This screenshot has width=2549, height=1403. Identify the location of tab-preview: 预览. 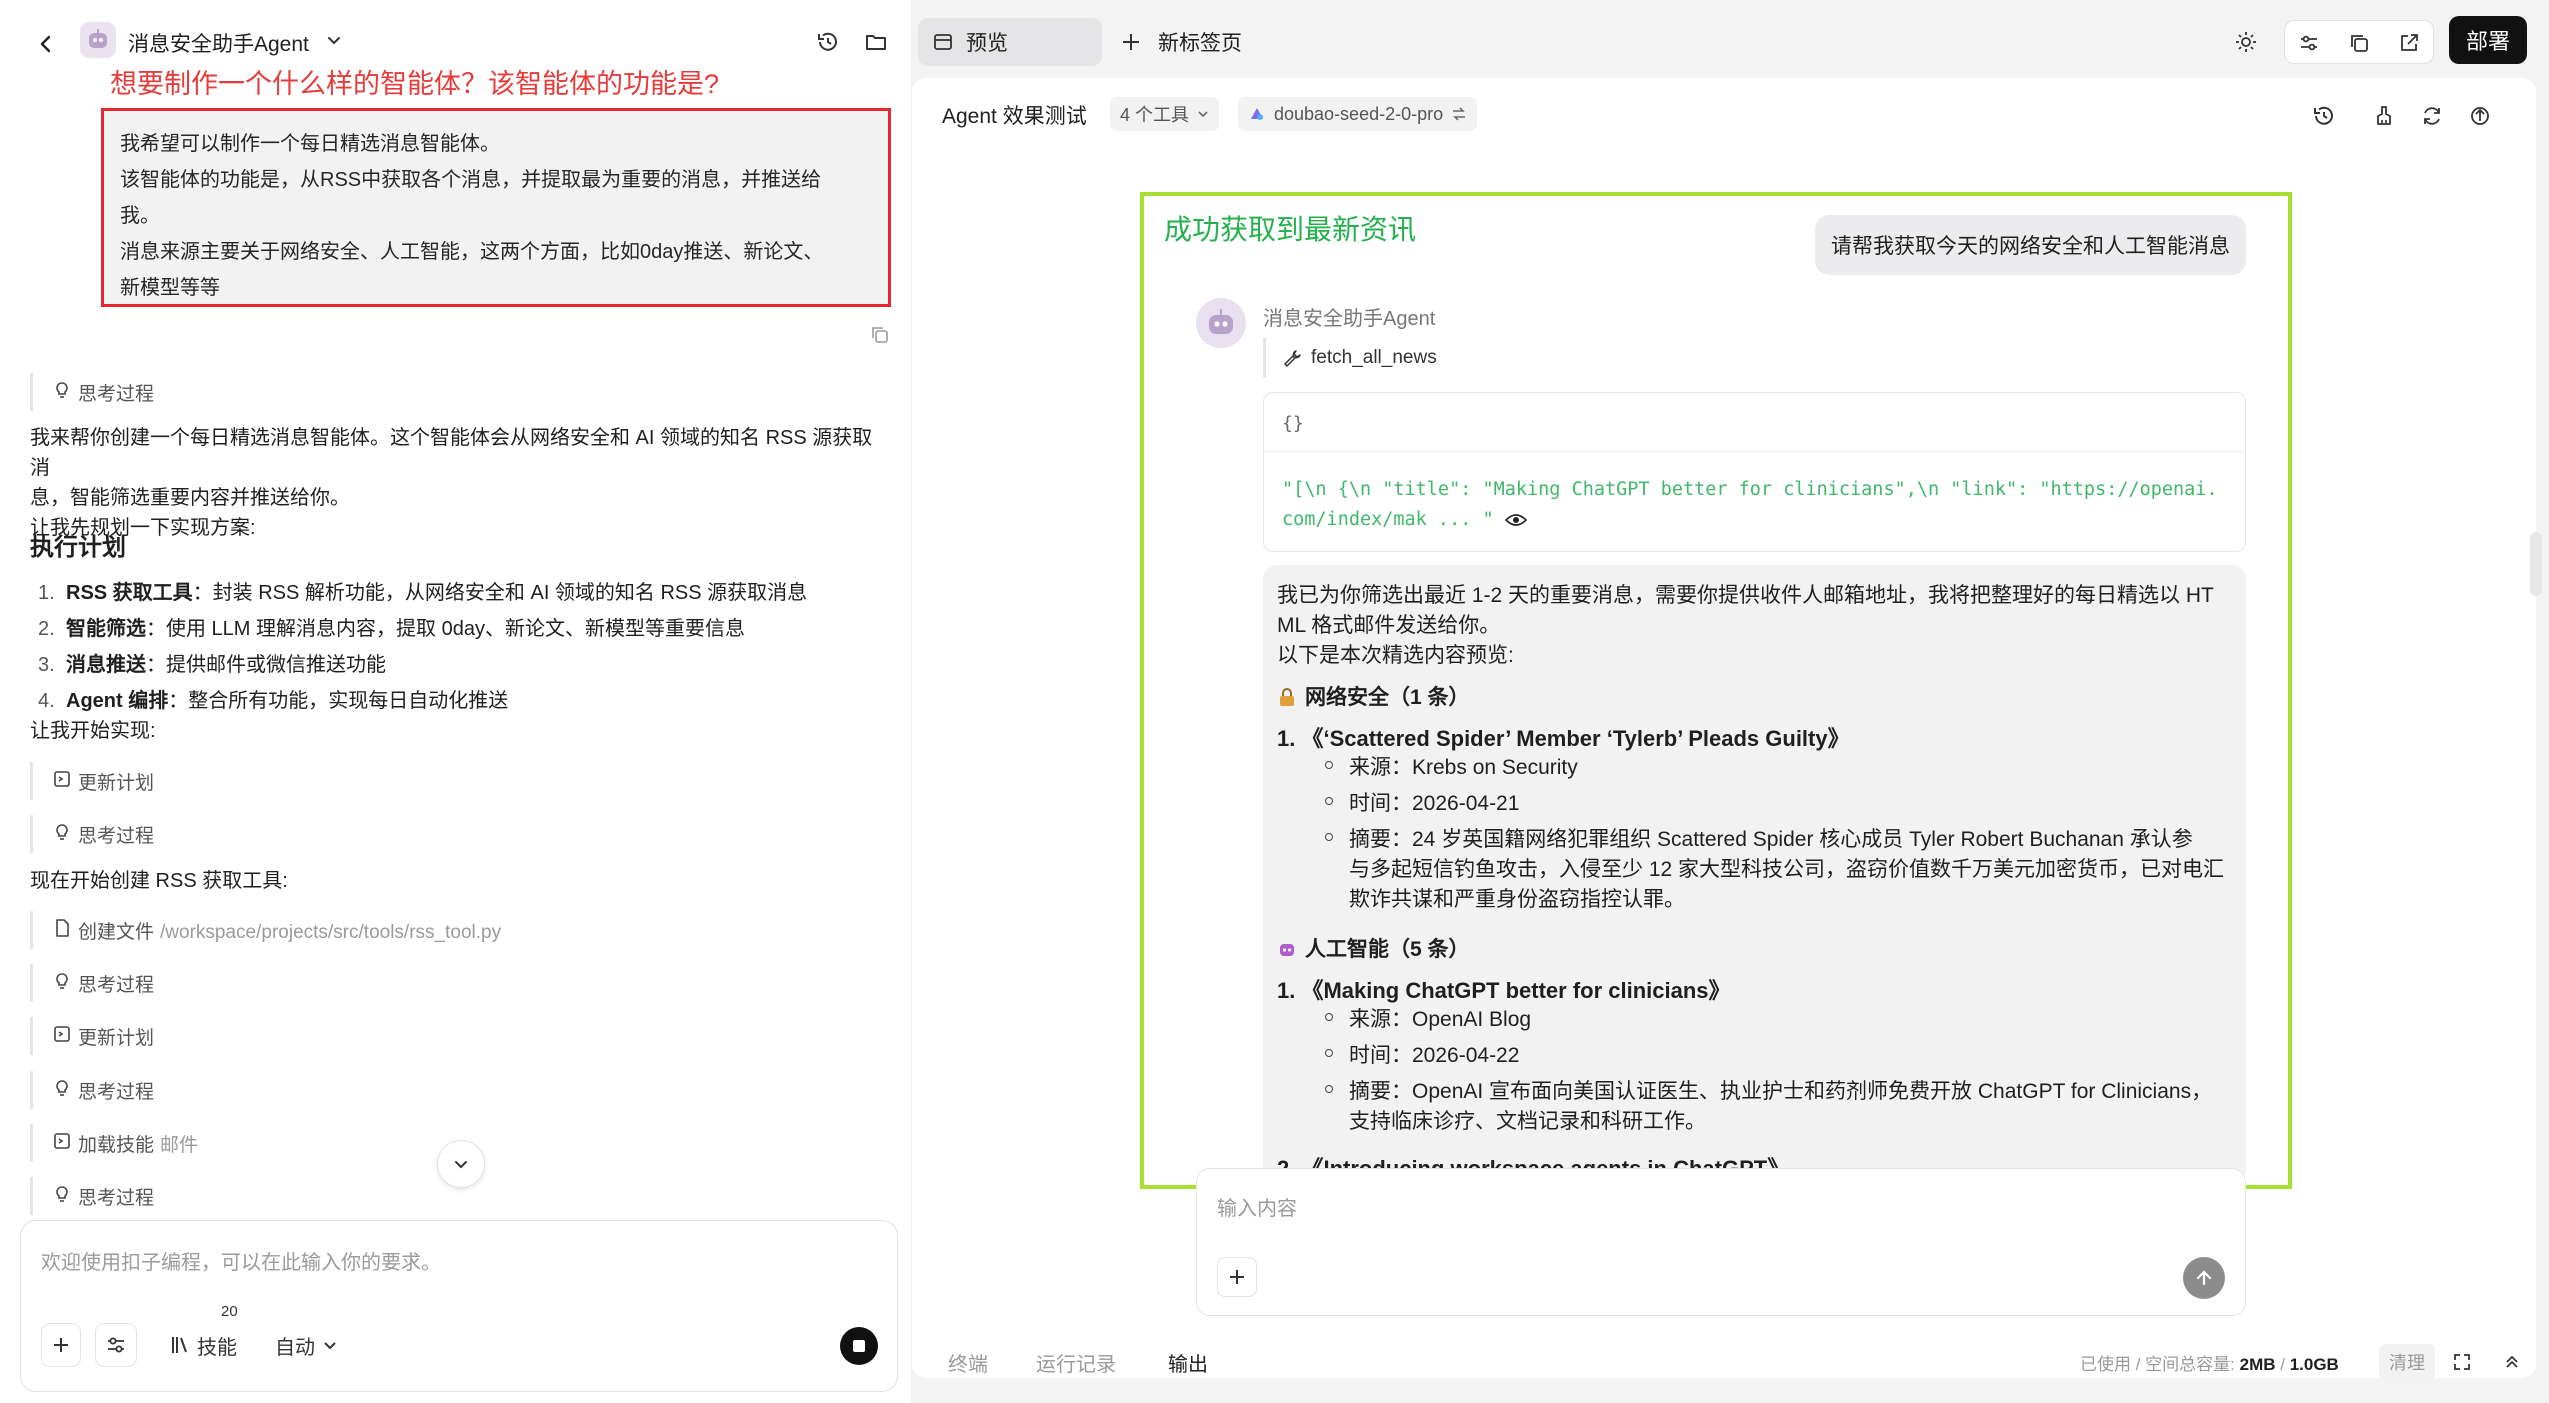
(1010, 42).